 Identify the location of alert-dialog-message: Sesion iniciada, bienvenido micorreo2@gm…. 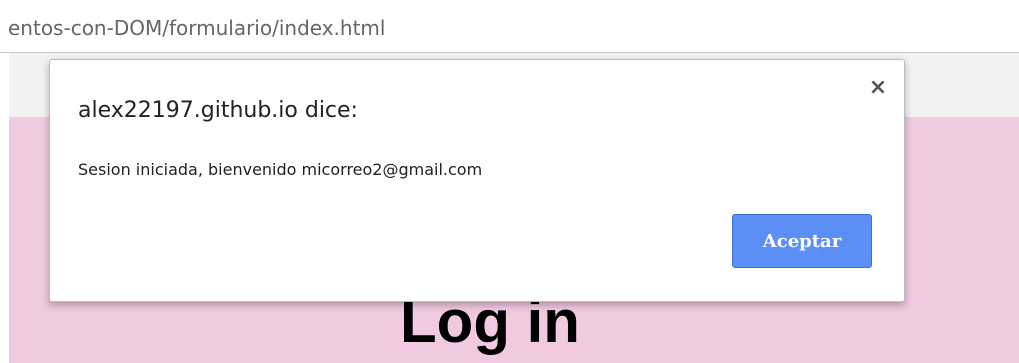
(280, 169).